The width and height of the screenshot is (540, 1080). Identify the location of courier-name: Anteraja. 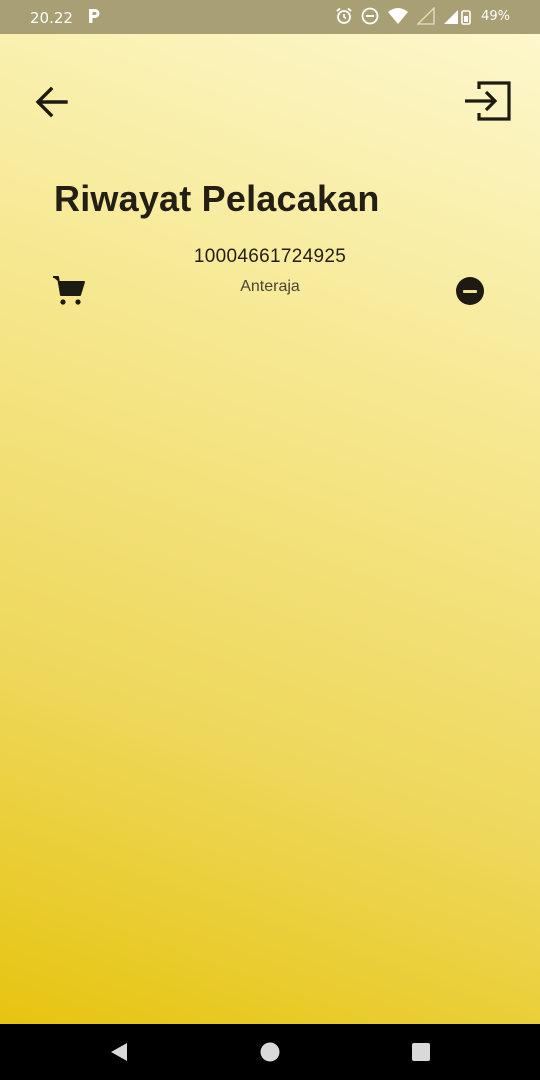
(270, 286).